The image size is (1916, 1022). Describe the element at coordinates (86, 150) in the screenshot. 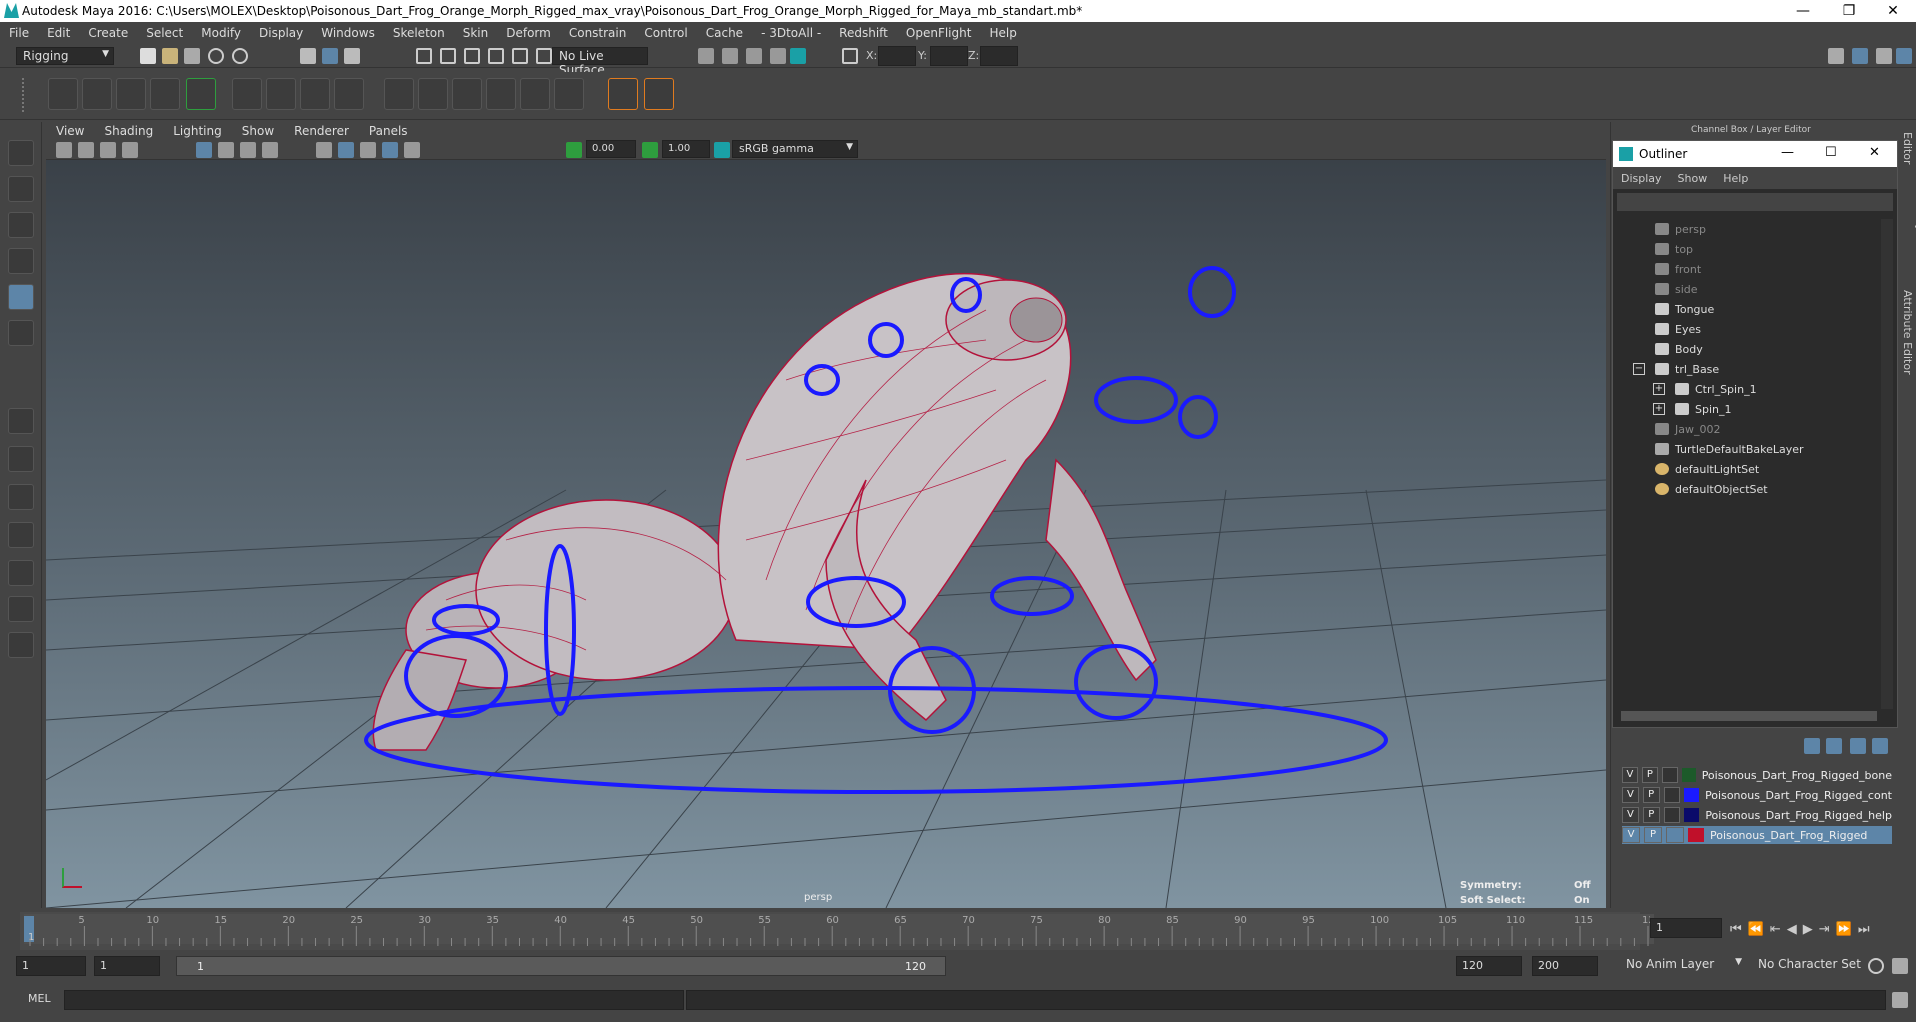

I see `camera-attributes-icon` at that location.